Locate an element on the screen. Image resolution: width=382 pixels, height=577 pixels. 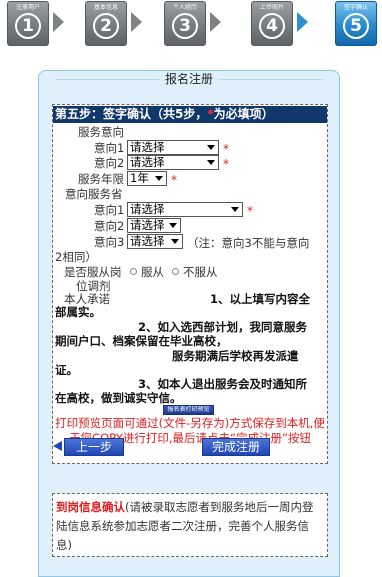
step-1: 注册用户 1 is located at coordinates (28, 23).